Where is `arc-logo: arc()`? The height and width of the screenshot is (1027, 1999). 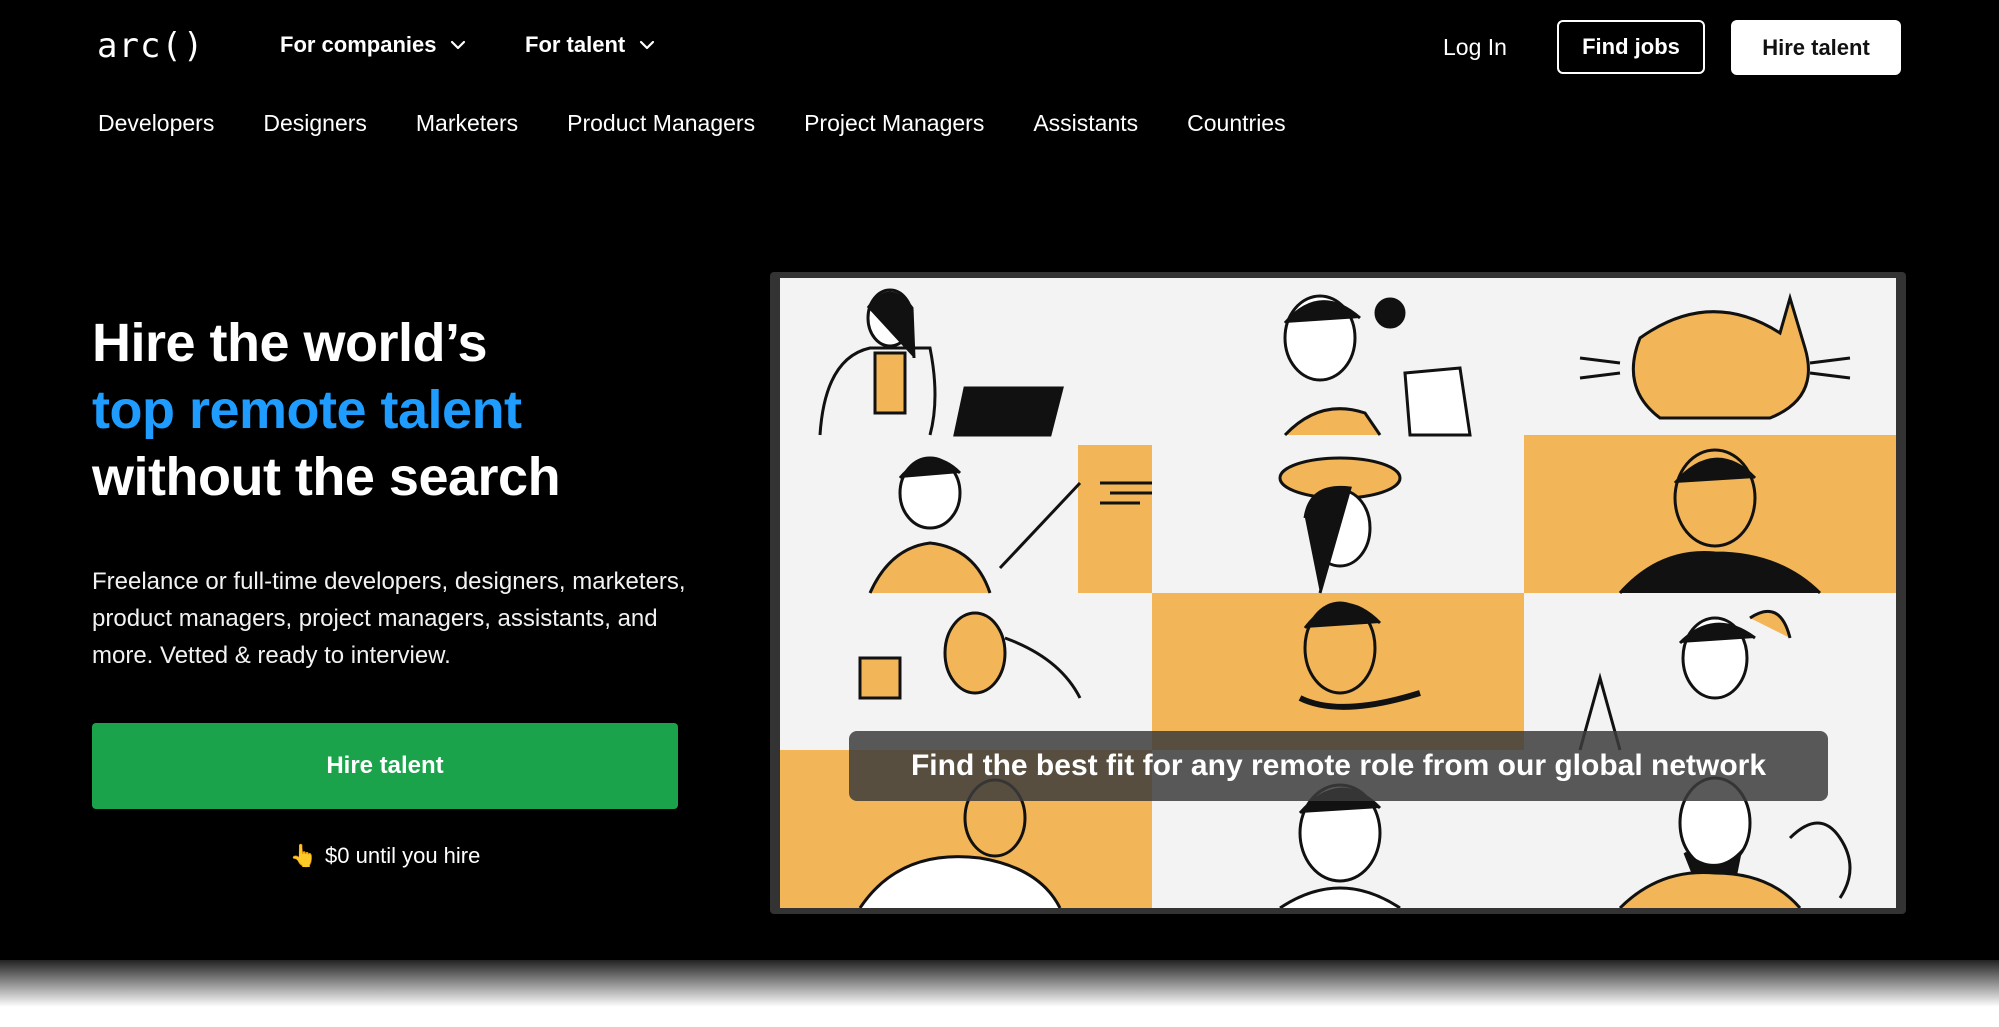
arc-logo: arc() is located at coordinates (150, 46).